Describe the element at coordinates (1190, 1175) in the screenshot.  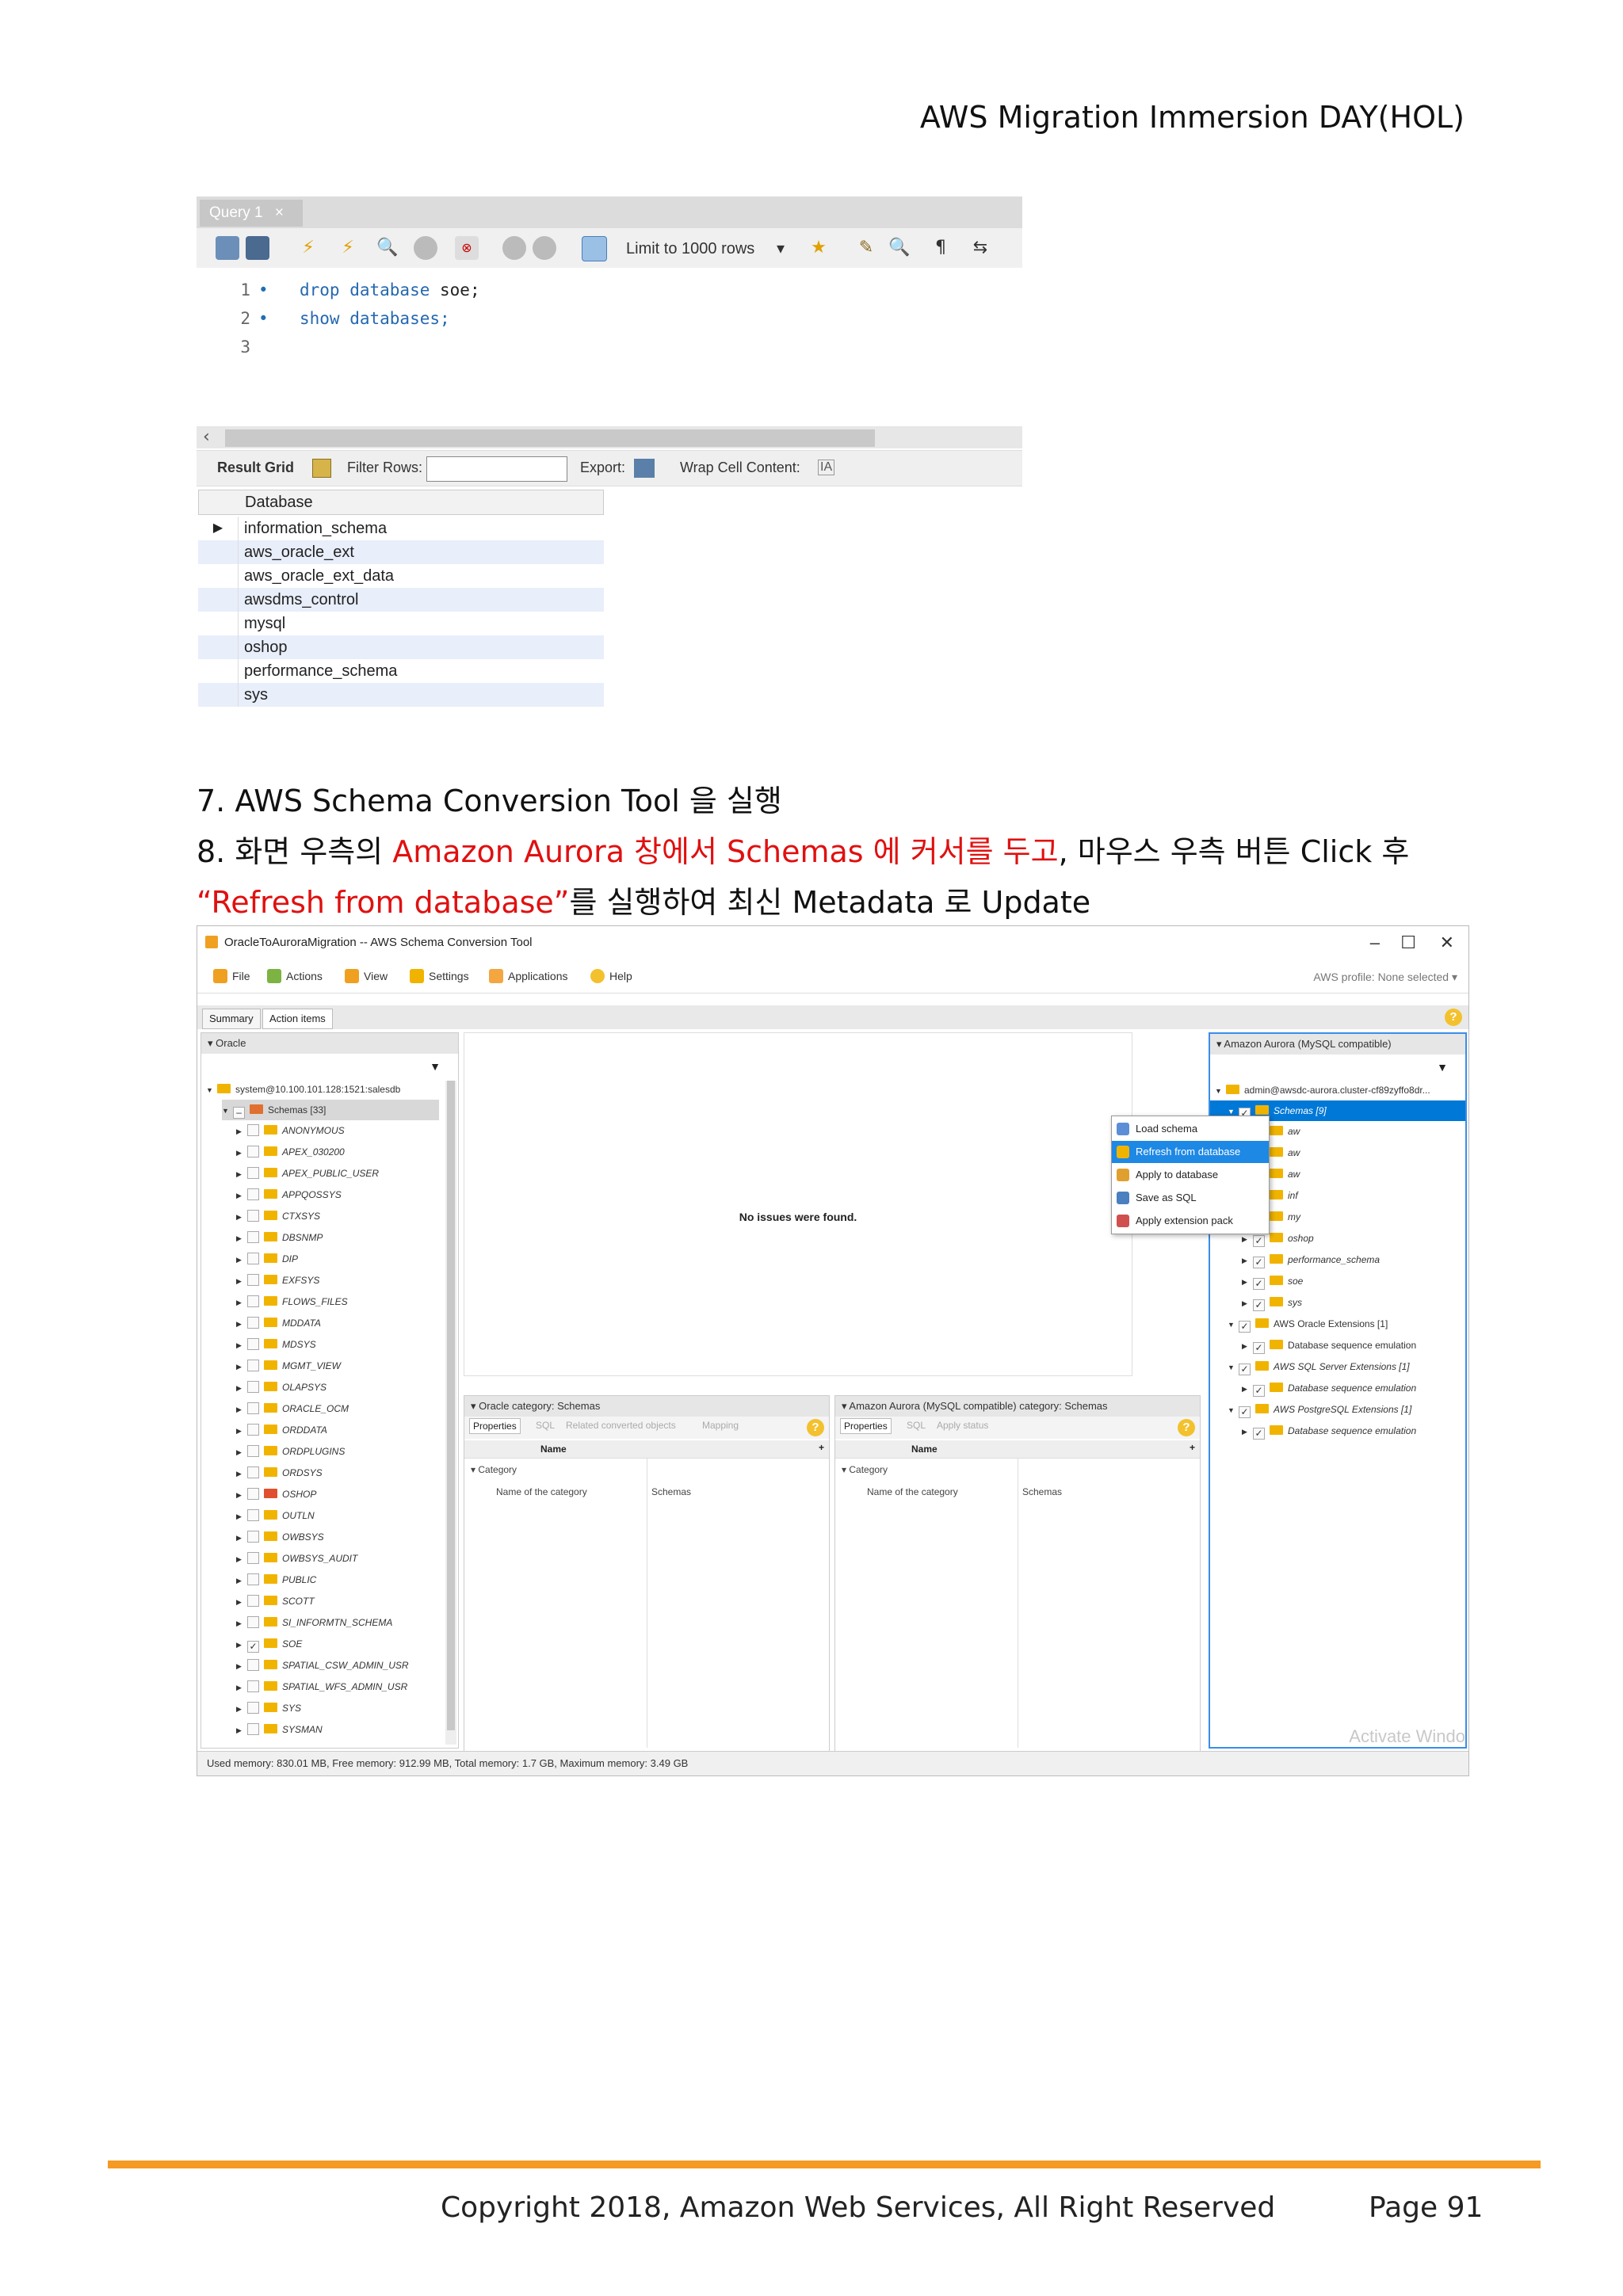
I see `menu-item-apply-to-database: Apply to database` at that location.